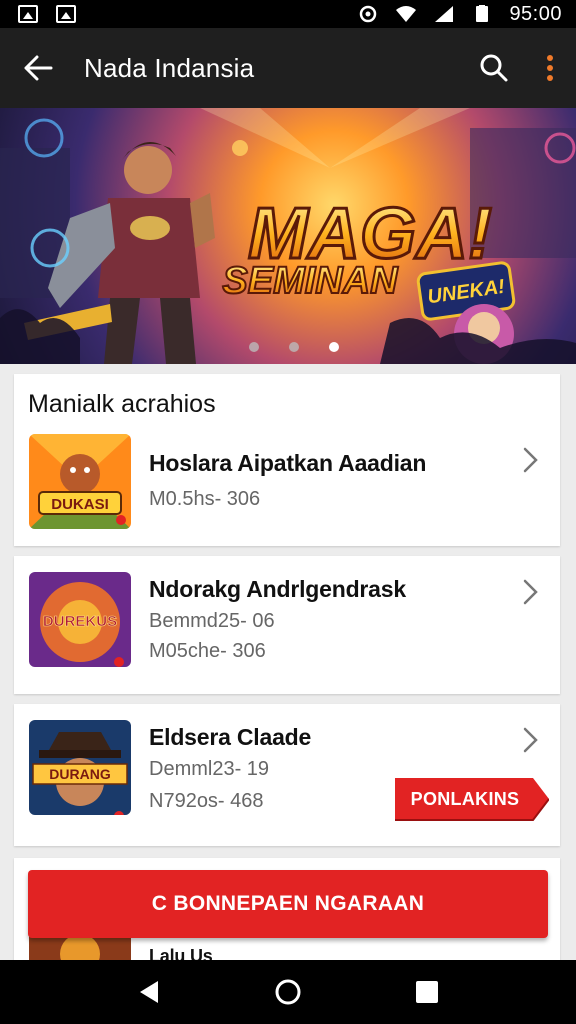  Describe the element at coordinates (80, 504) in the screenshot. I see `svg-text: DUKASI` at that location.